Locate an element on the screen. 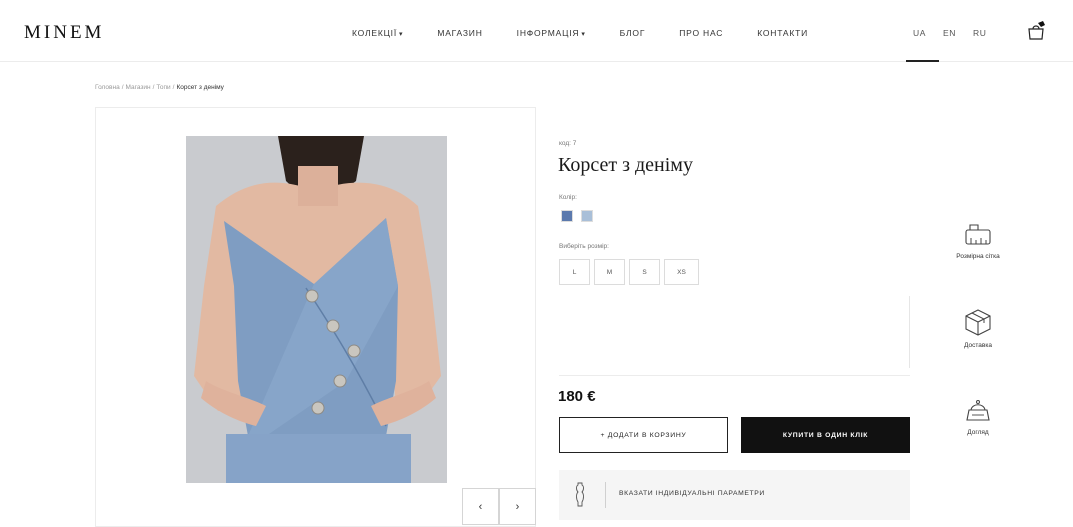  individual-params-label: вказати індивідуальні параметри is located at coordinates (692, 493).